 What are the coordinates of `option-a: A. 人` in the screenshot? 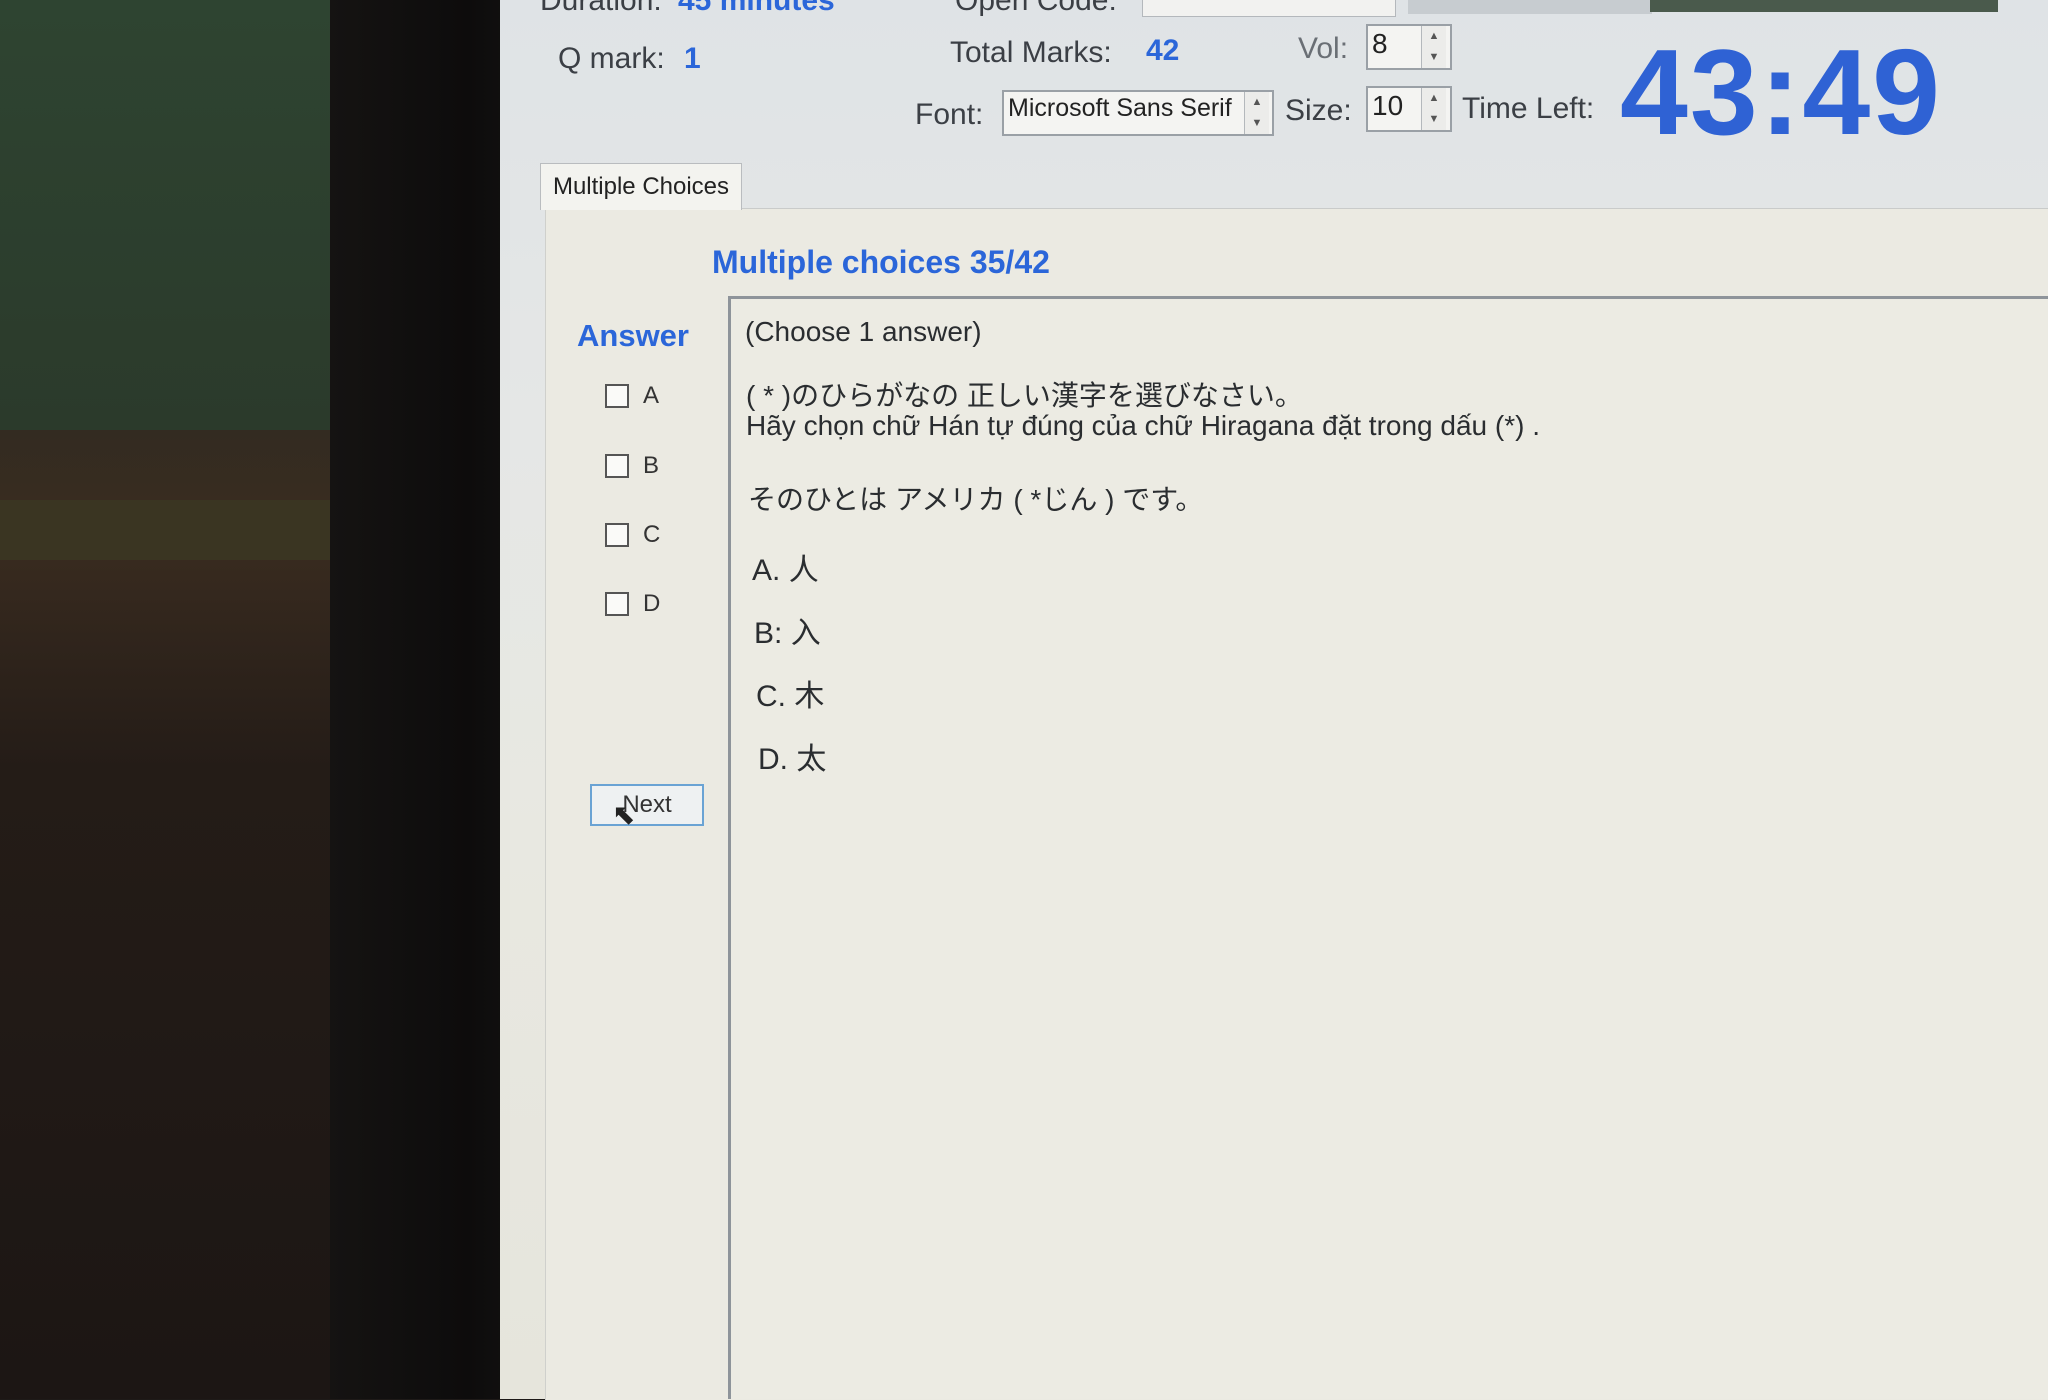 It's located at (785, 567).